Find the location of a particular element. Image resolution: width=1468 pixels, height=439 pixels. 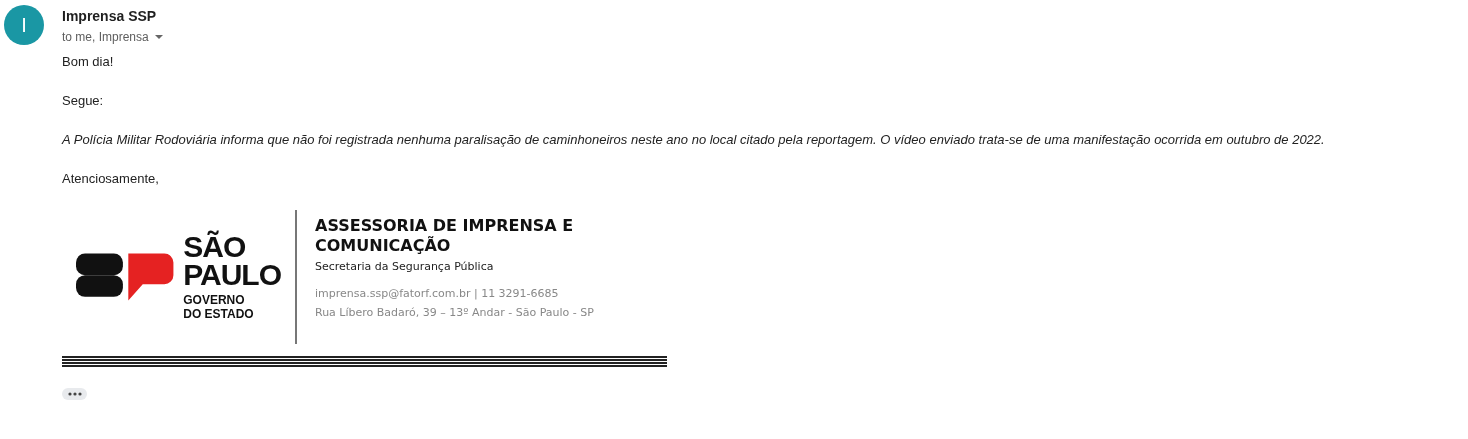

recipients: to me, Imprensa is located at coordinates (105, 37).